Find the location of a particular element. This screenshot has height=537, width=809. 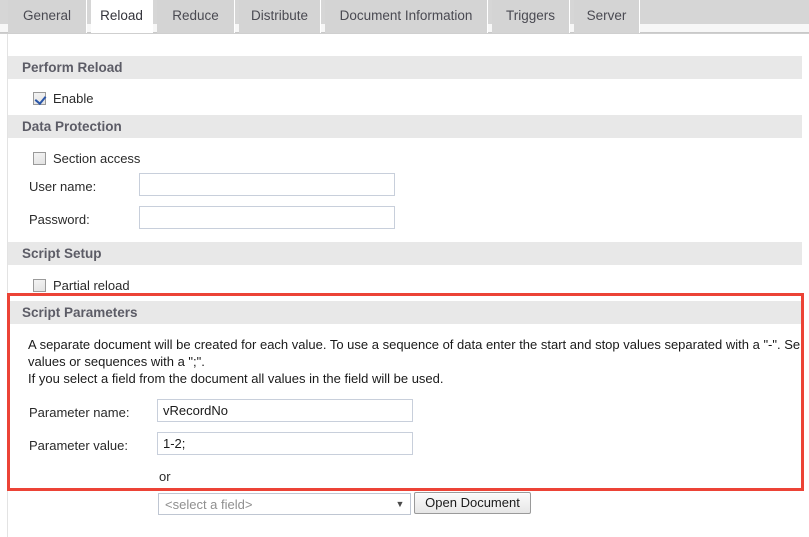

section-header-script-setup: Script Setup is located at coordinates (405, 253).